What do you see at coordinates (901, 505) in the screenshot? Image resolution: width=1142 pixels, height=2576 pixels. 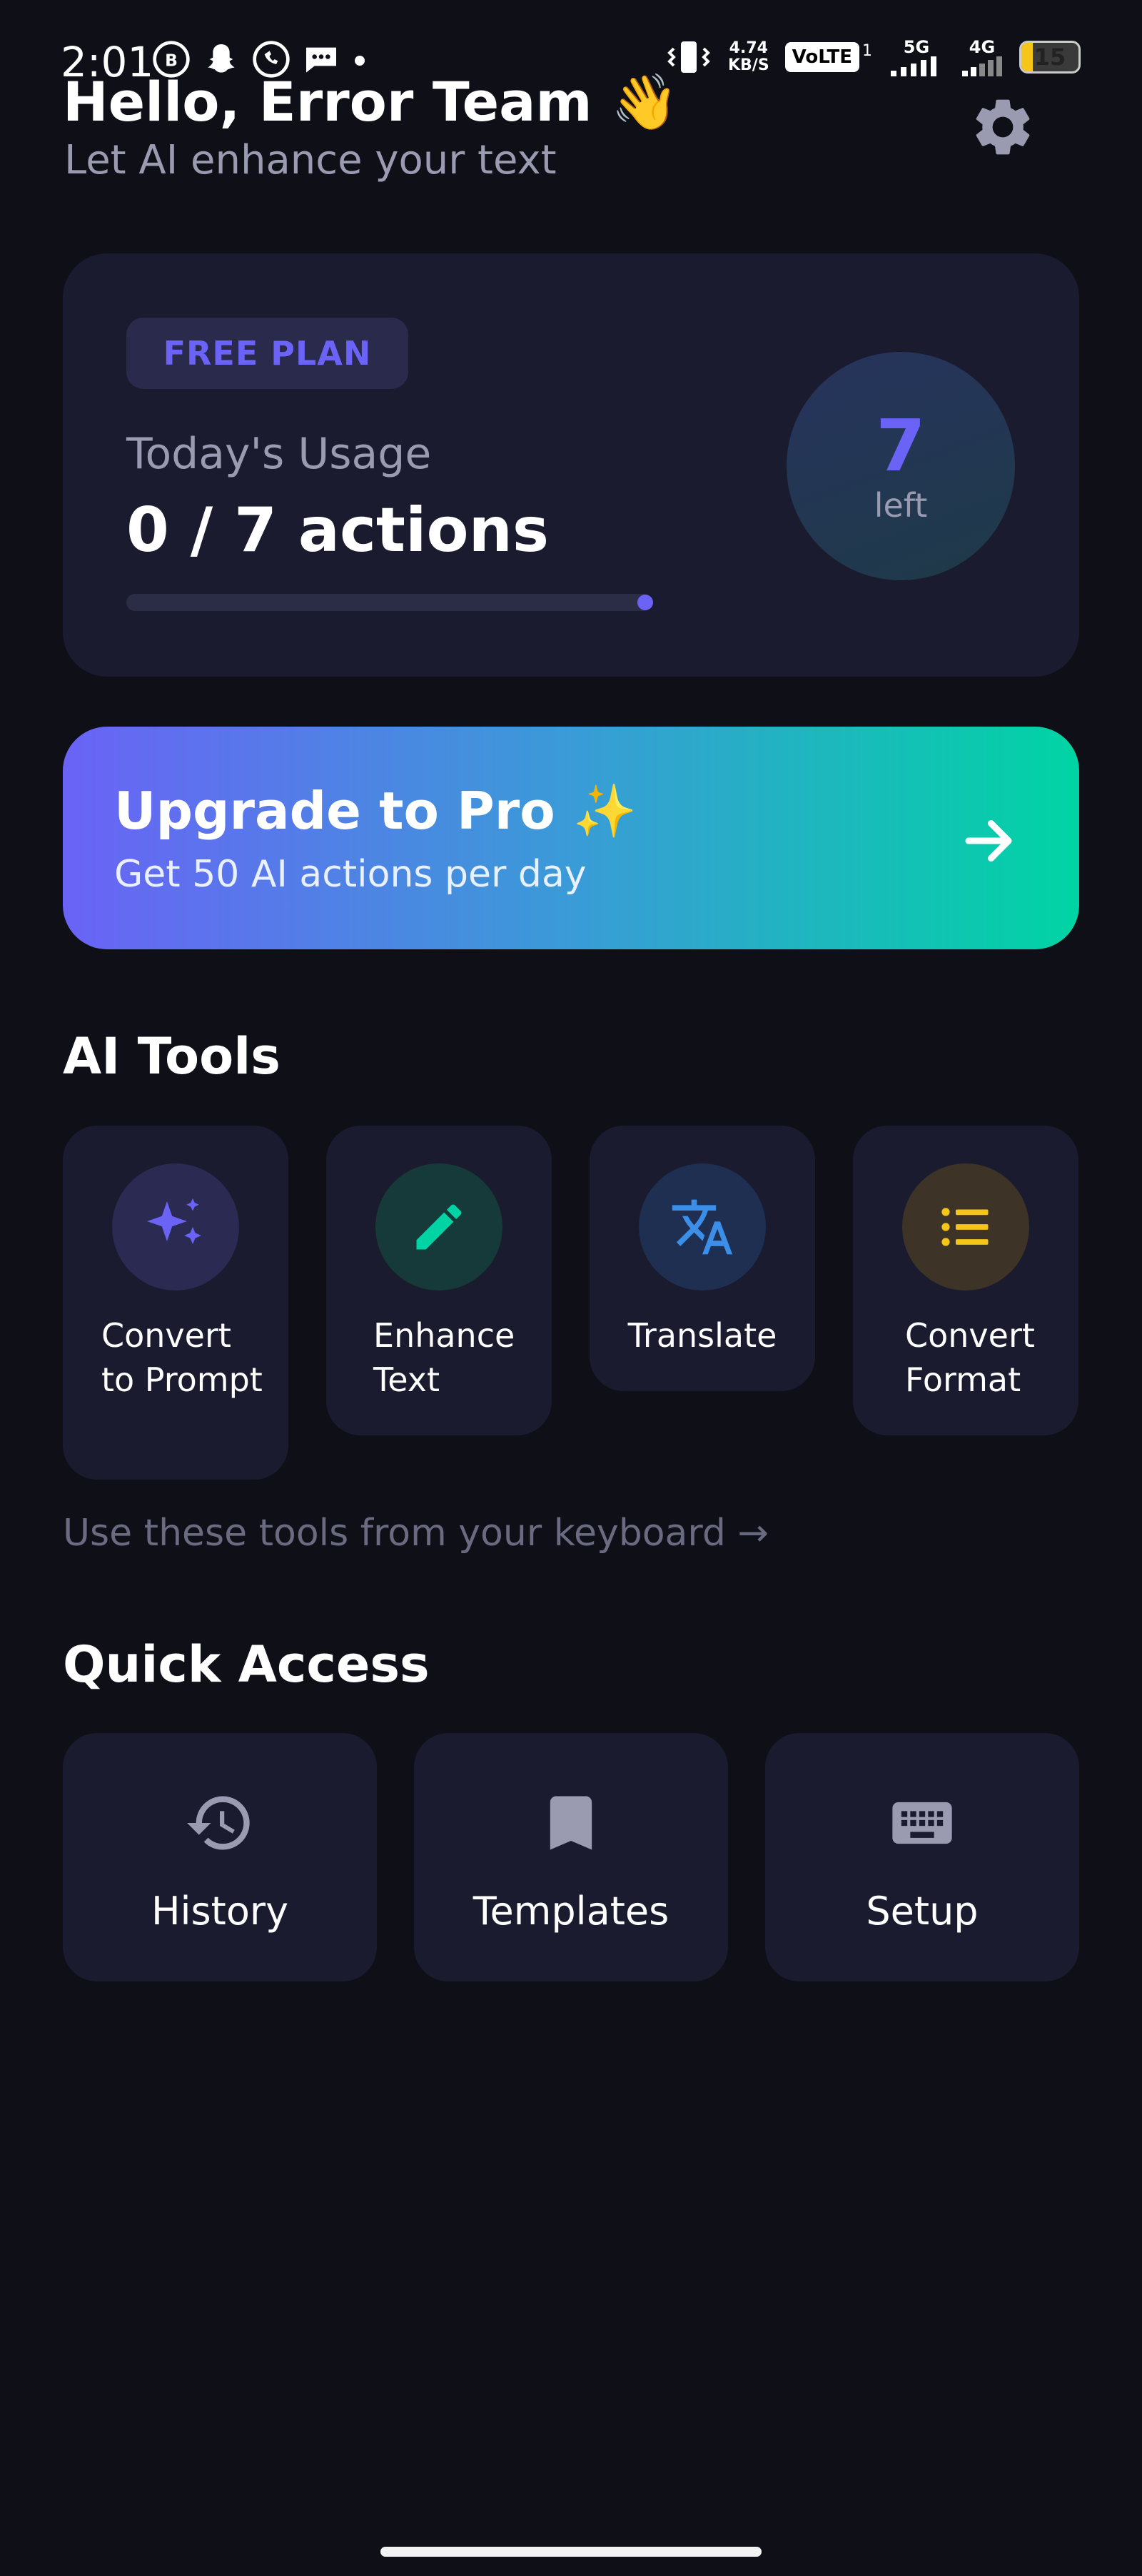 I see `remaining-label: left` at bounding box center [901, 505].